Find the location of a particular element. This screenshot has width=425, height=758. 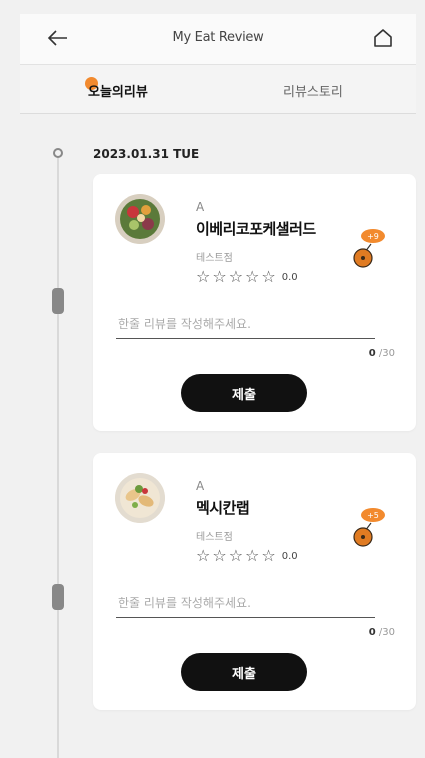

timeline-dot is located at coordinates (58, 153).